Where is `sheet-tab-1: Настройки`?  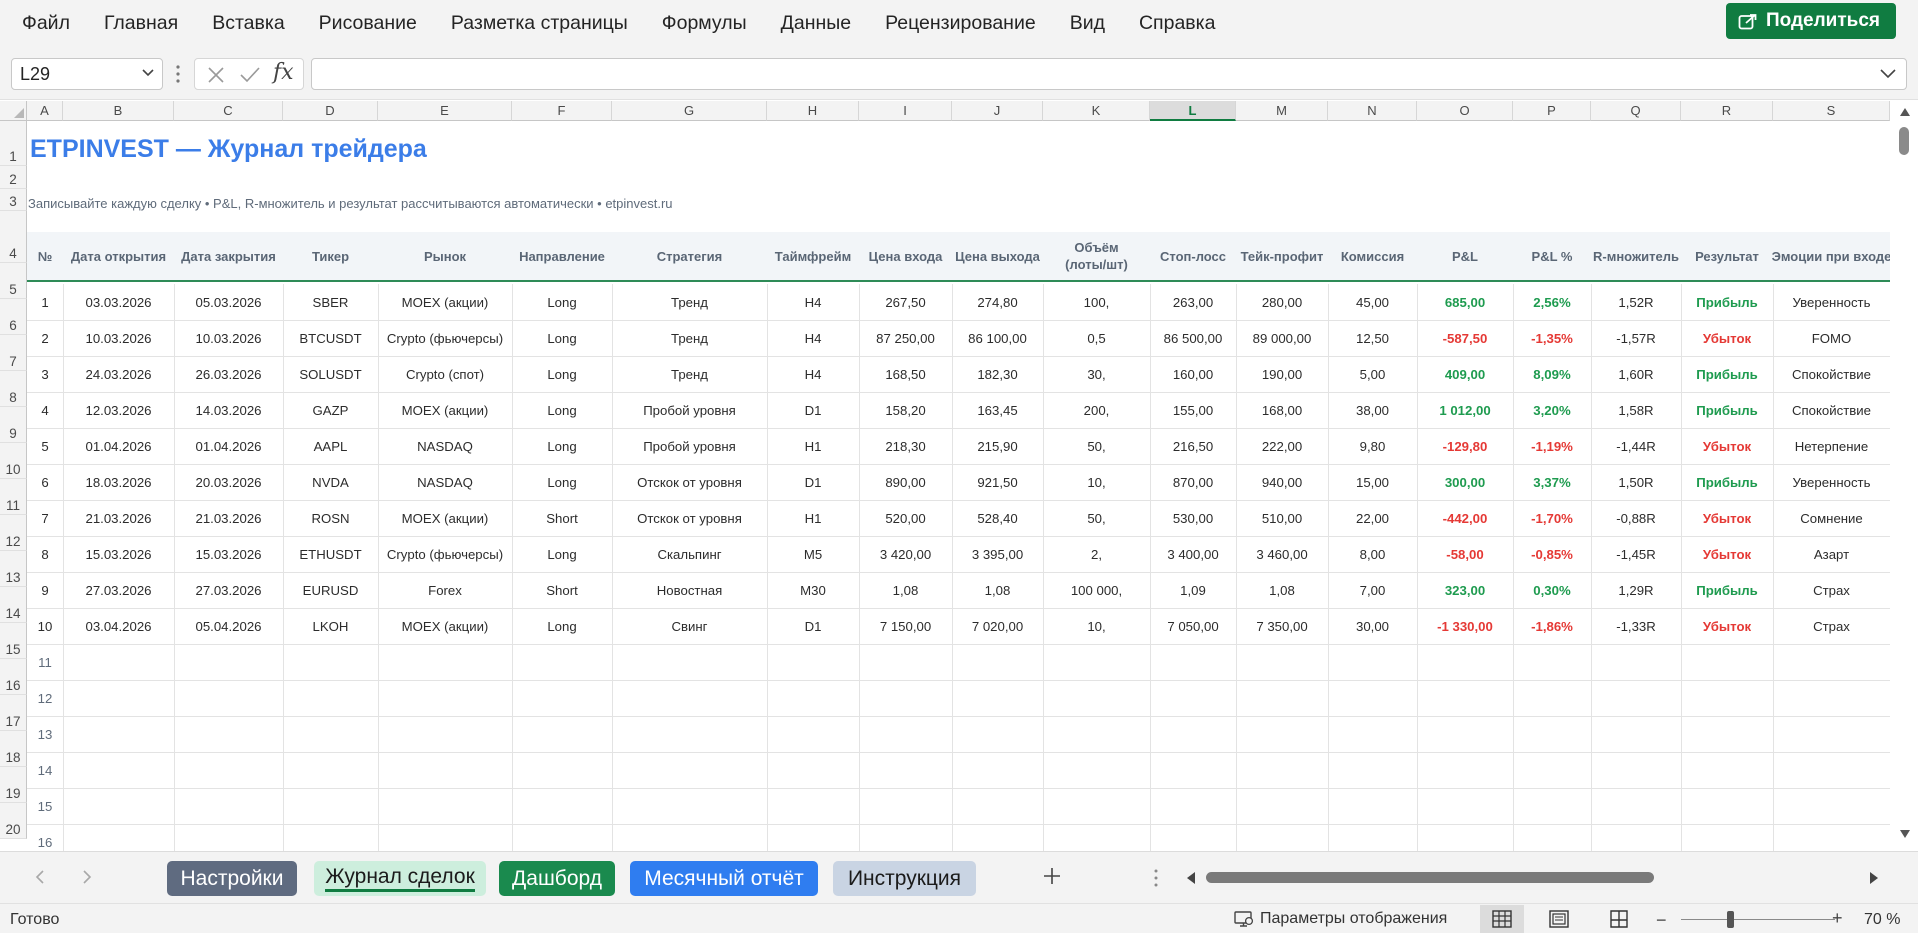
sheet-tab-1: Настройки is located at coordinates (232, 878).